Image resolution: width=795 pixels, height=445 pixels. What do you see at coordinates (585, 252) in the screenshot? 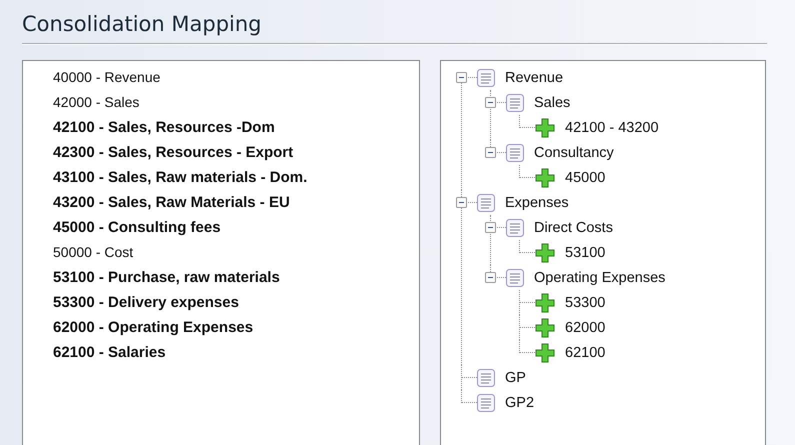
I see `tree-node-label: 53100` at bounding box center [585, 252].